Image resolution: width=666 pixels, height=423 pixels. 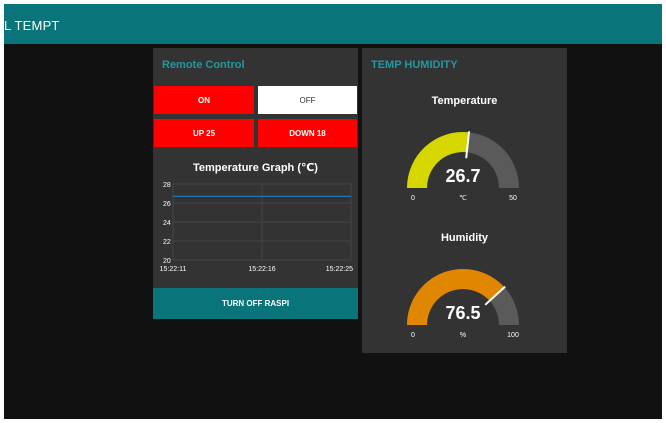 What do you see at coordinates (32, 25) in the screenshot?
I see `app-title: L TEMPT` at bounding box center [32, 25].